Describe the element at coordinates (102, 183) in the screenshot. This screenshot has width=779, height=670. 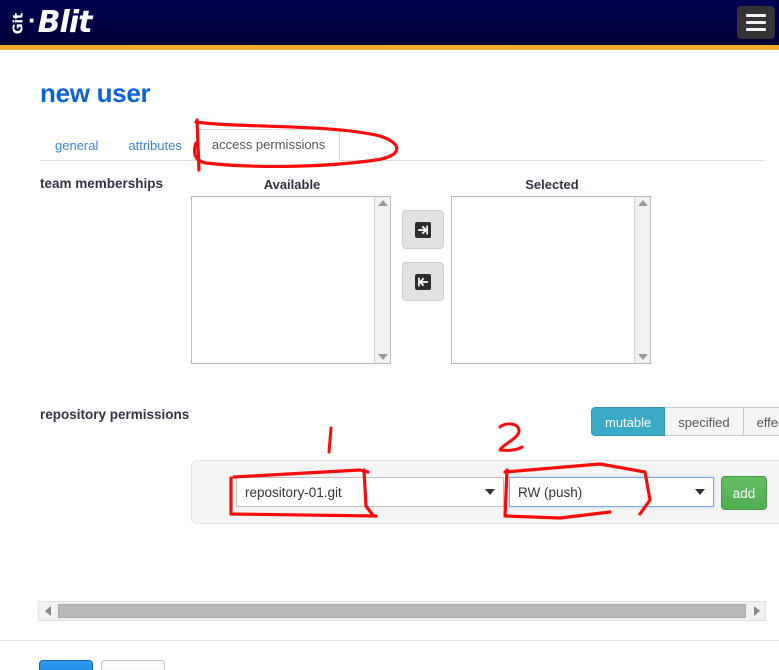
I see `team-memberships-label: team memberships` at that location.